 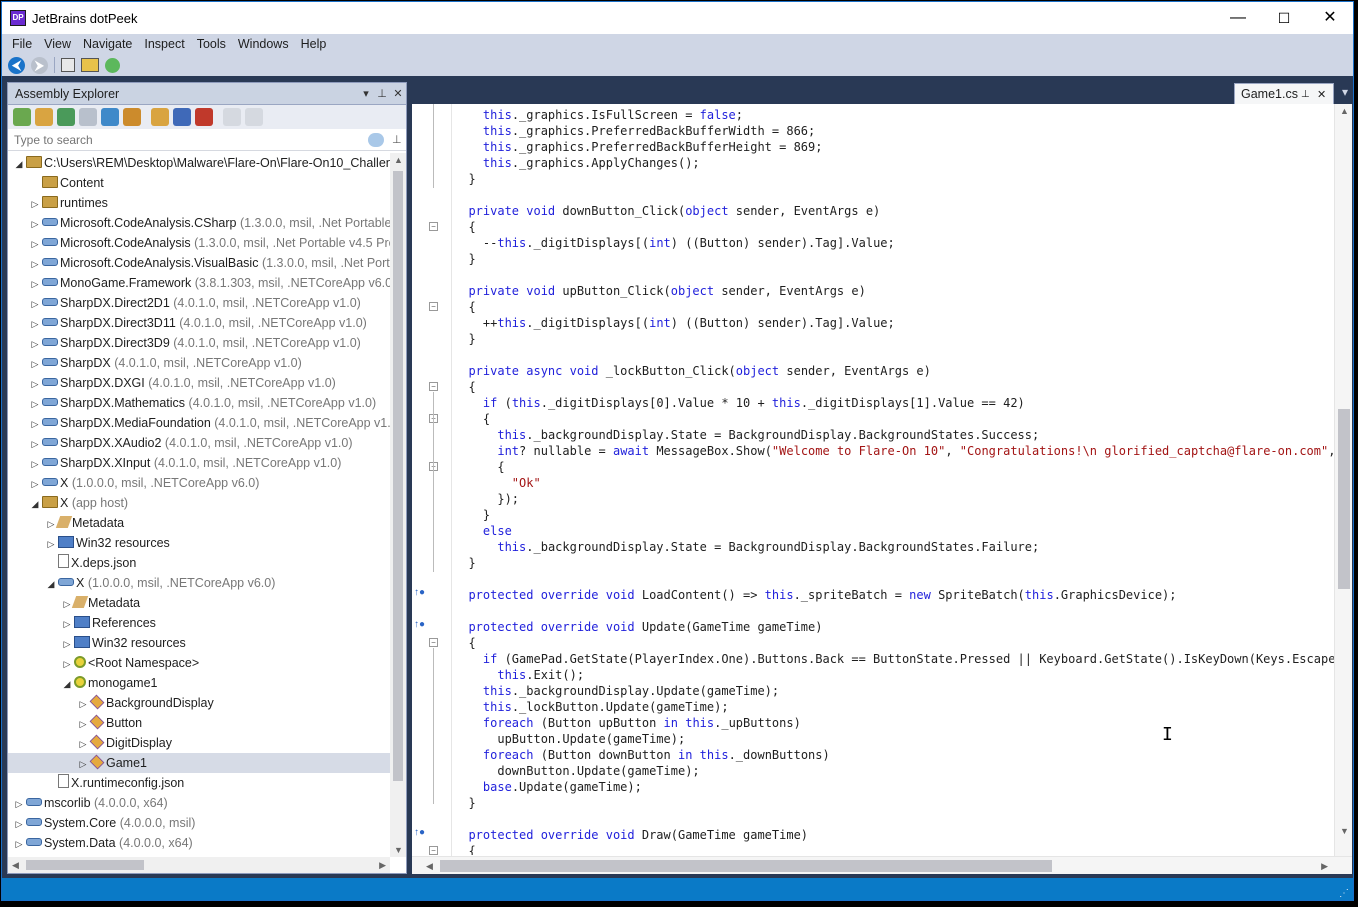 What do you see at coordinates (199, 843) in the screenshot?
I see `tree-item: ▷ System.Data (4.0.0.0, x64)` at bounding box center [199, 843].